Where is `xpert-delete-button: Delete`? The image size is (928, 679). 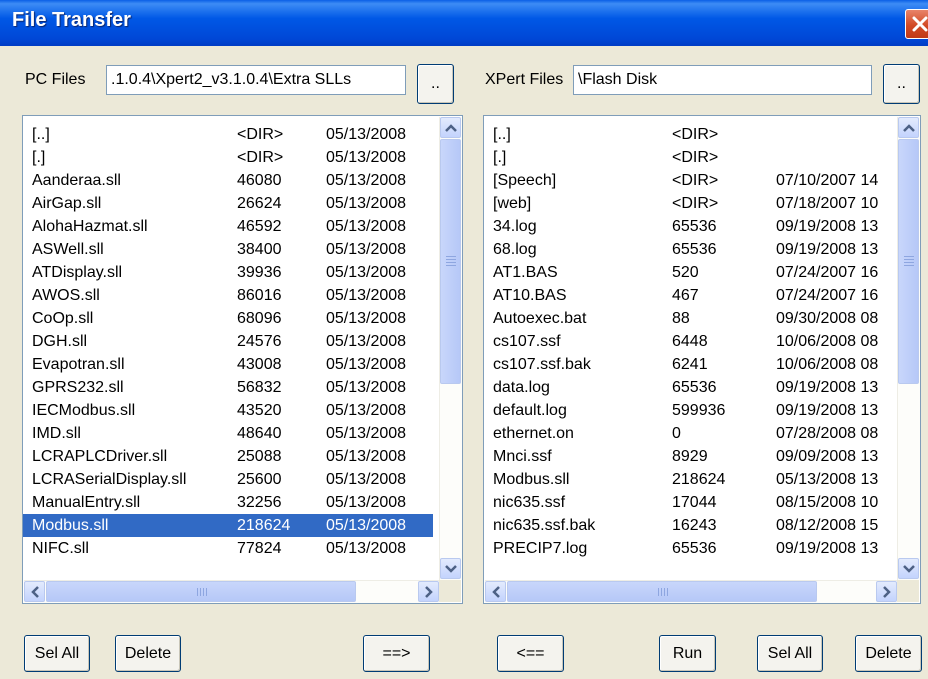
xpert-delete-button: Delete is located at coordinates (888, 653).